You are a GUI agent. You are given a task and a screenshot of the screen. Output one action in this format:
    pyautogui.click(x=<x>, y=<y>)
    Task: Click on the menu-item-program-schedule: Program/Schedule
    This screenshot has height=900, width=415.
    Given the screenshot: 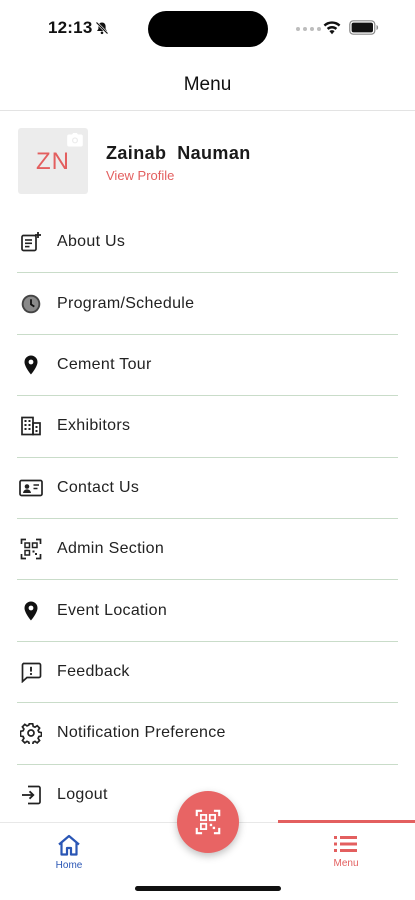 What is the action you would take?
    pyautogui.click(x=207, y=304)
    